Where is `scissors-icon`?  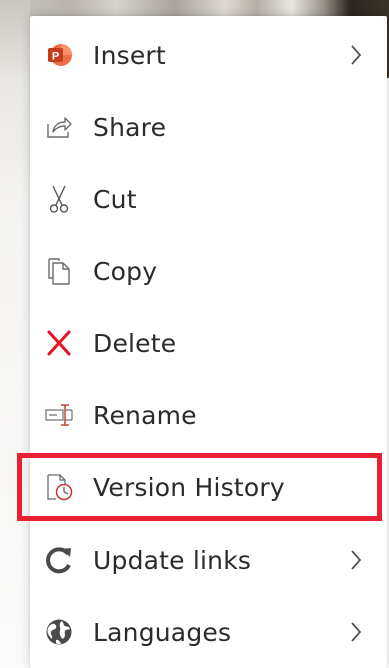 scissors-icon is located at coordinates (59, 199).